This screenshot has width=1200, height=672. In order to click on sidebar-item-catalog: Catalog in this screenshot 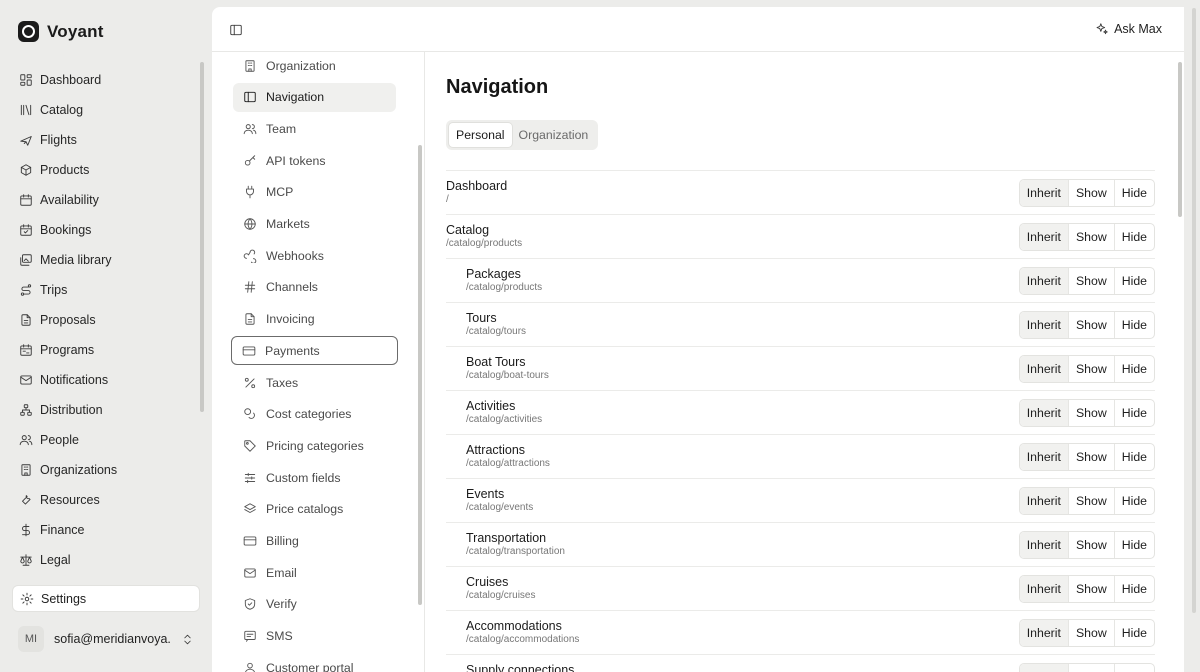, I will do `click(106, 110)`.